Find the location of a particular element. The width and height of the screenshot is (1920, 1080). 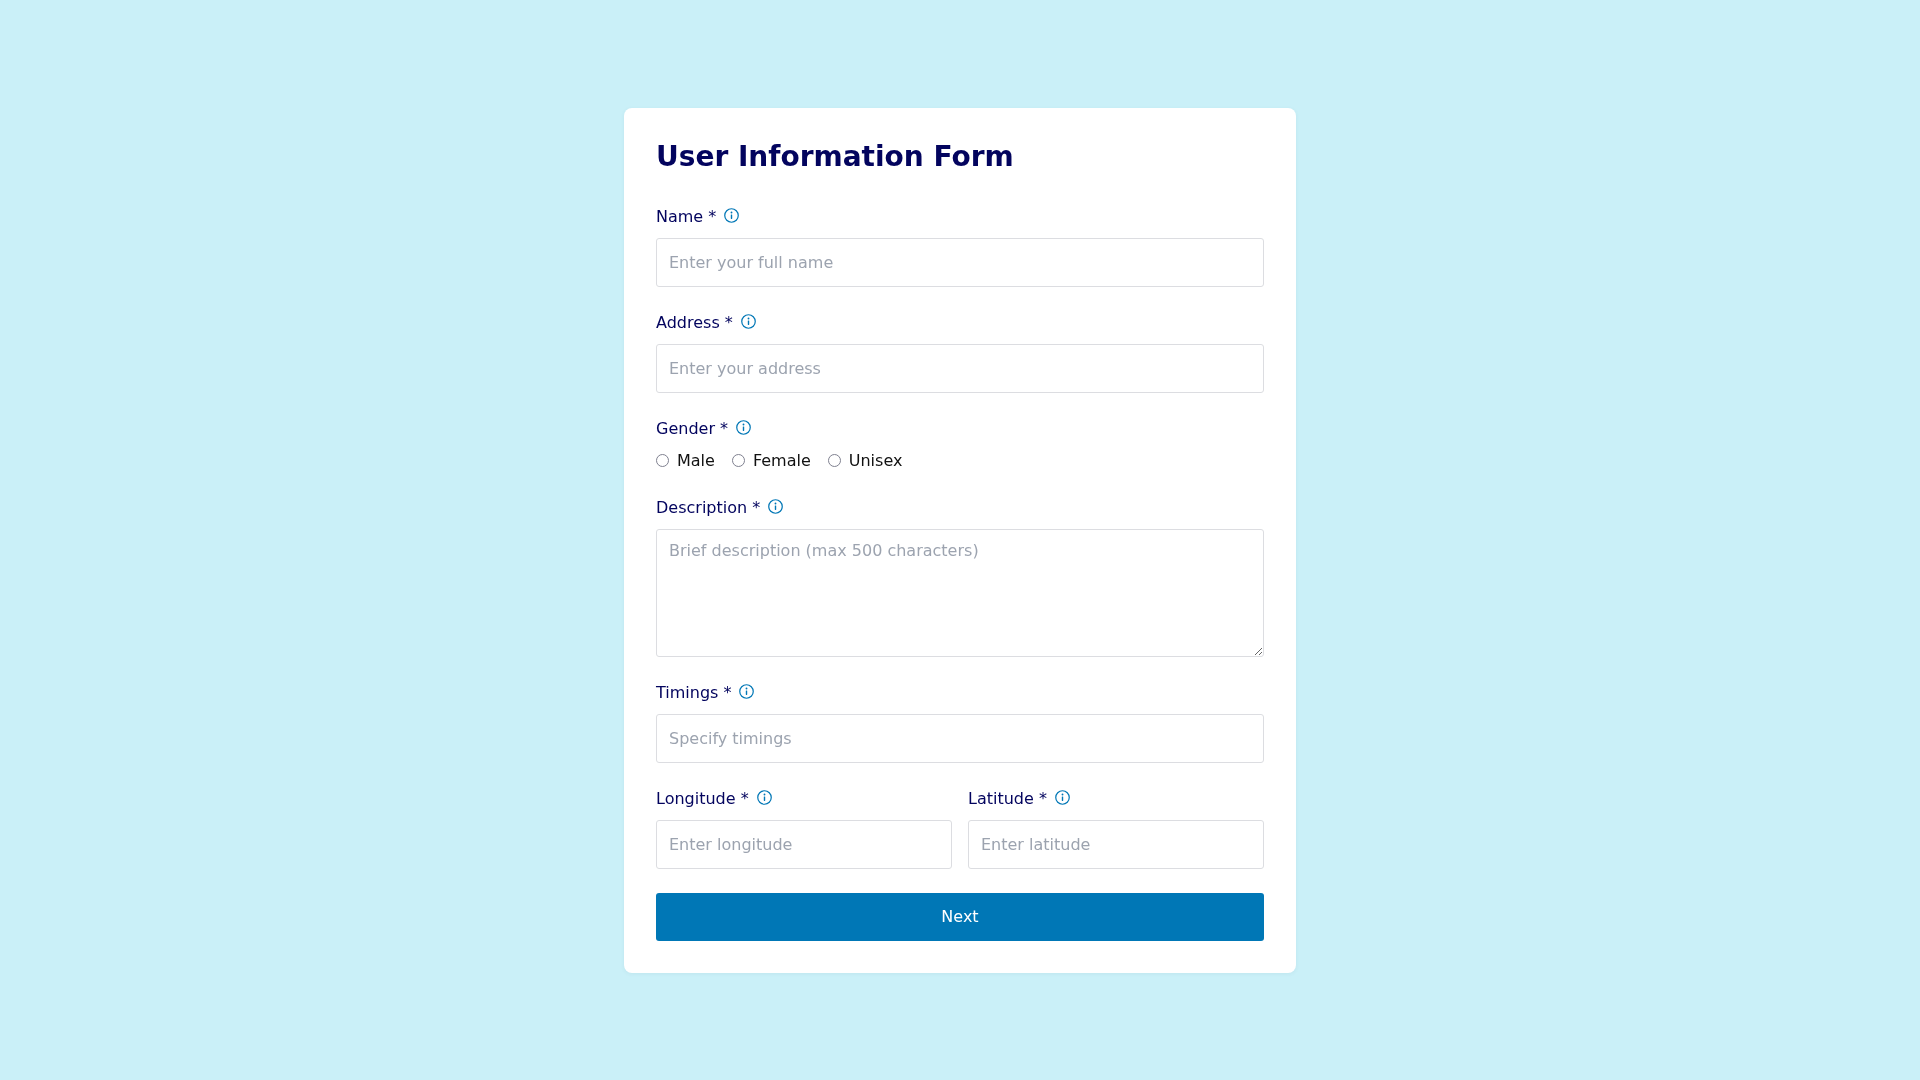

field-label: Gender * is located at coordinates (692, 428).